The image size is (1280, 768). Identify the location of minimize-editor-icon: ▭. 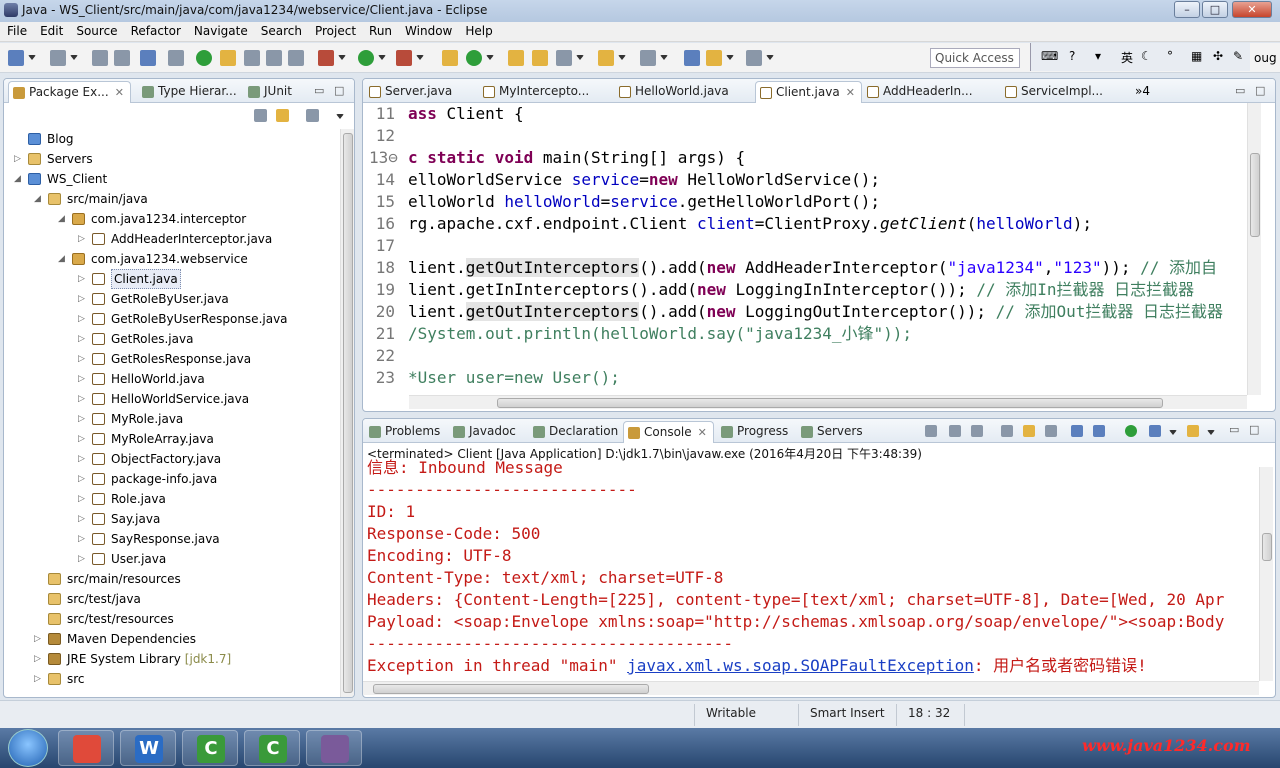
(1240, 90).